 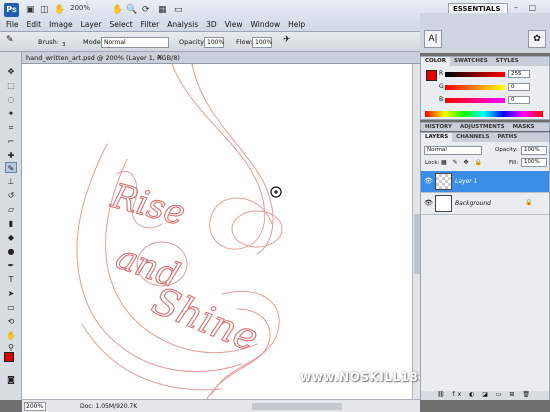 I want to click on shape-tool-icon: ▭, so click(x=11, y=307).